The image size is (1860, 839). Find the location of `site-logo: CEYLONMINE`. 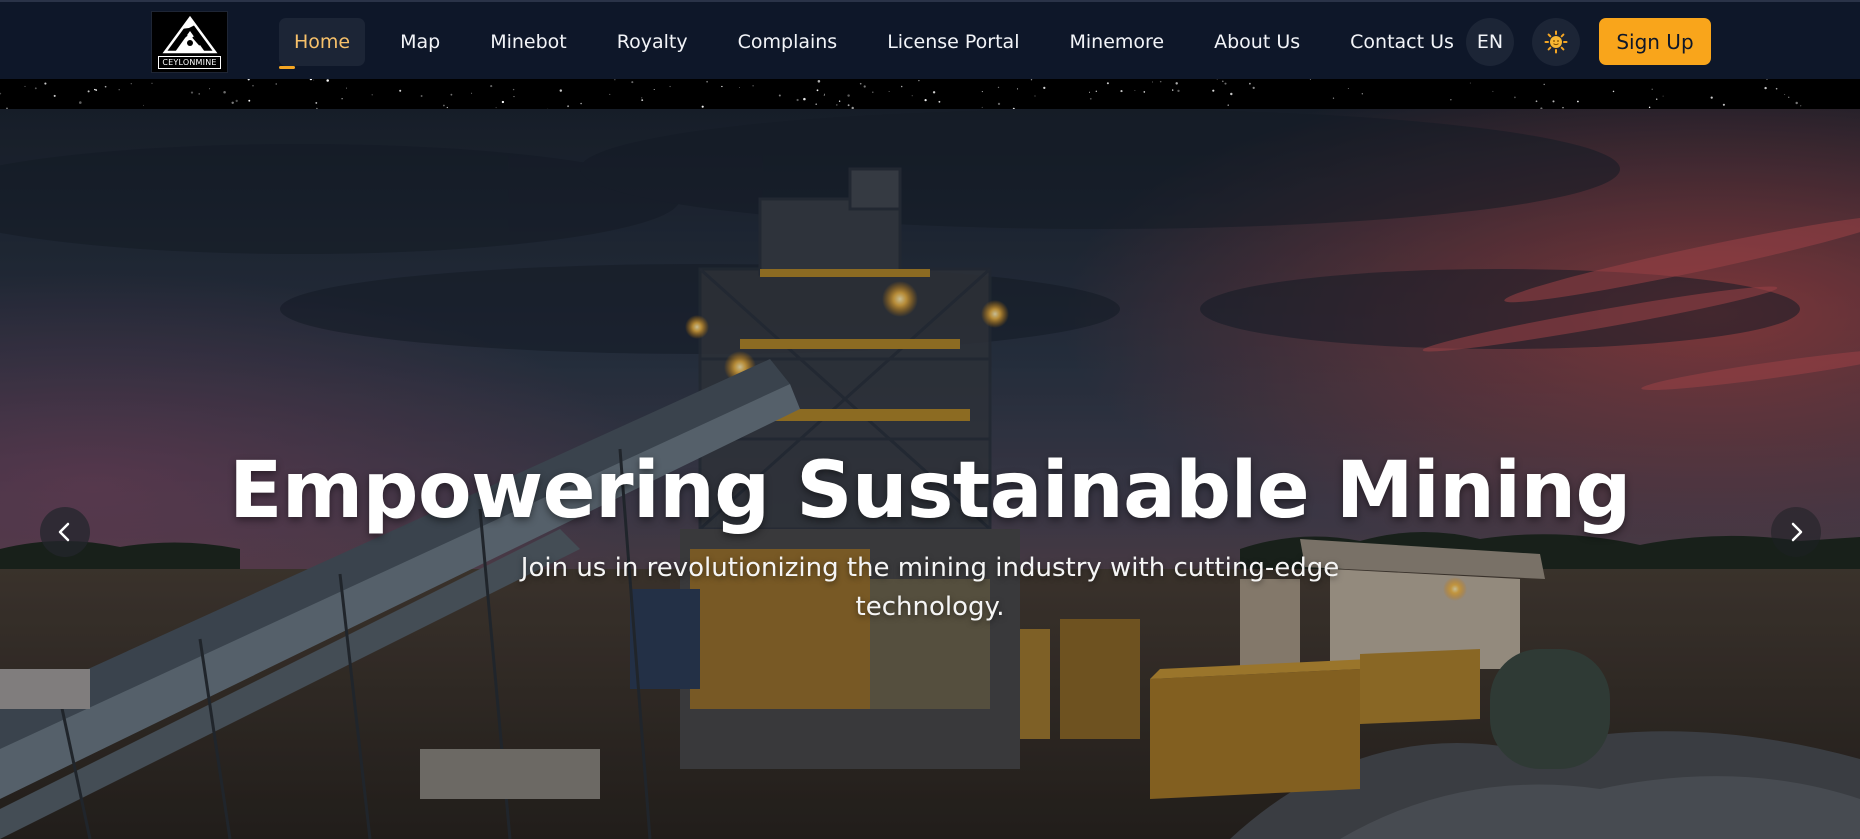

site-logo: CEYLONMINE is located at coordinates (189, 42).